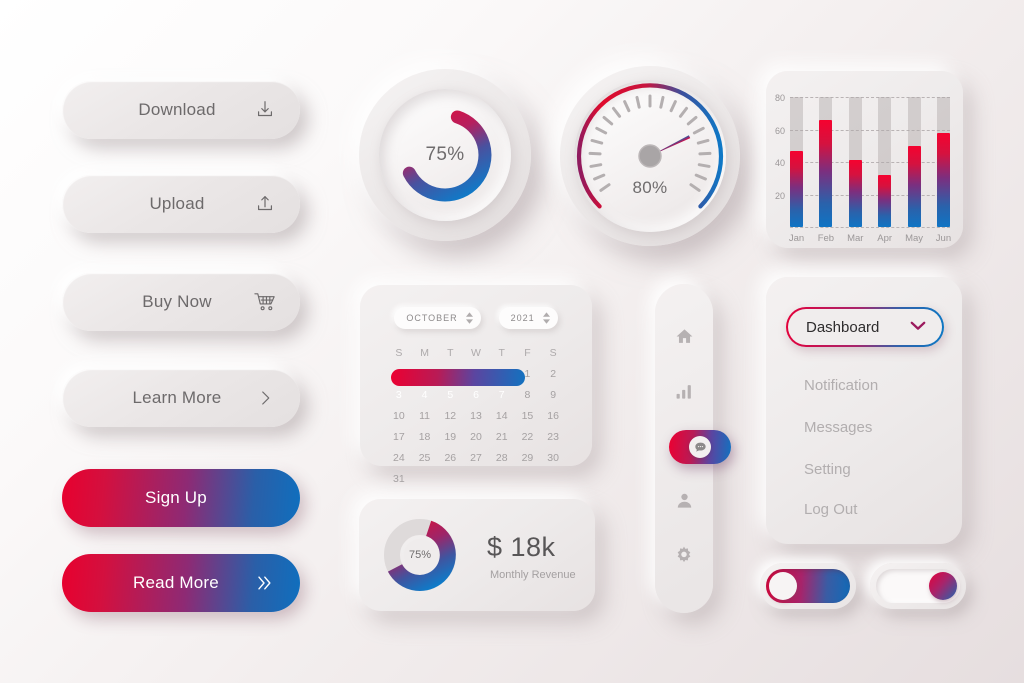 The height and width of the screenshot is (683, 1024). Describe the element at coordinates (779, 195) in the screenshot. I see `ytick-label-20: 20` at that location.